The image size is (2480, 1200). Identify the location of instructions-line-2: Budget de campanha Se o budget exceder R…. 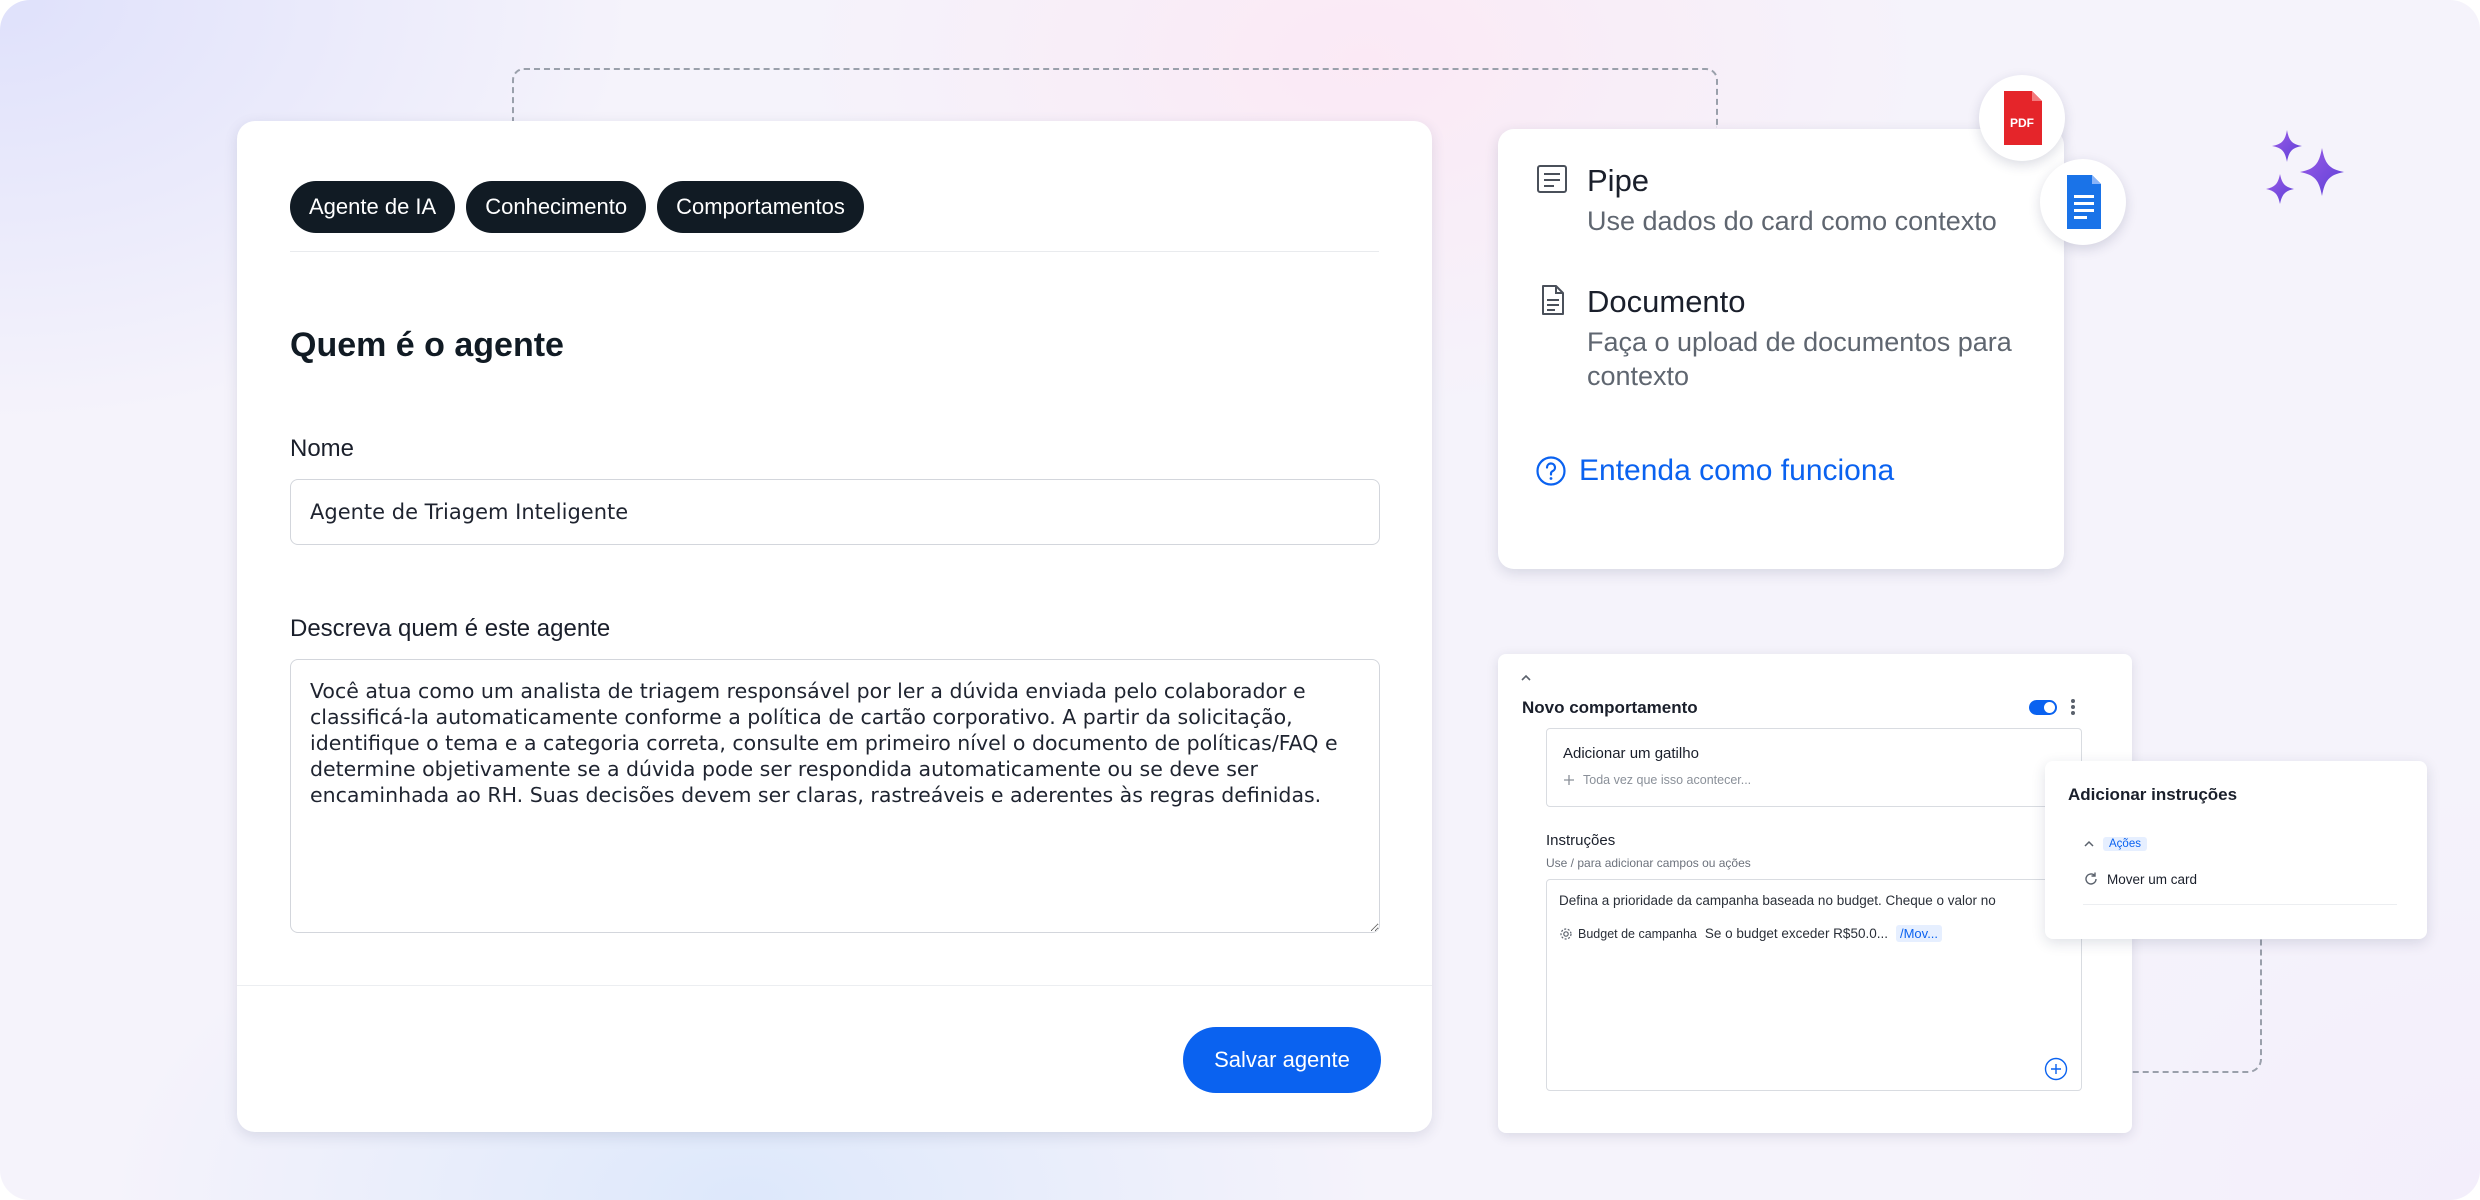
(1751, 933).